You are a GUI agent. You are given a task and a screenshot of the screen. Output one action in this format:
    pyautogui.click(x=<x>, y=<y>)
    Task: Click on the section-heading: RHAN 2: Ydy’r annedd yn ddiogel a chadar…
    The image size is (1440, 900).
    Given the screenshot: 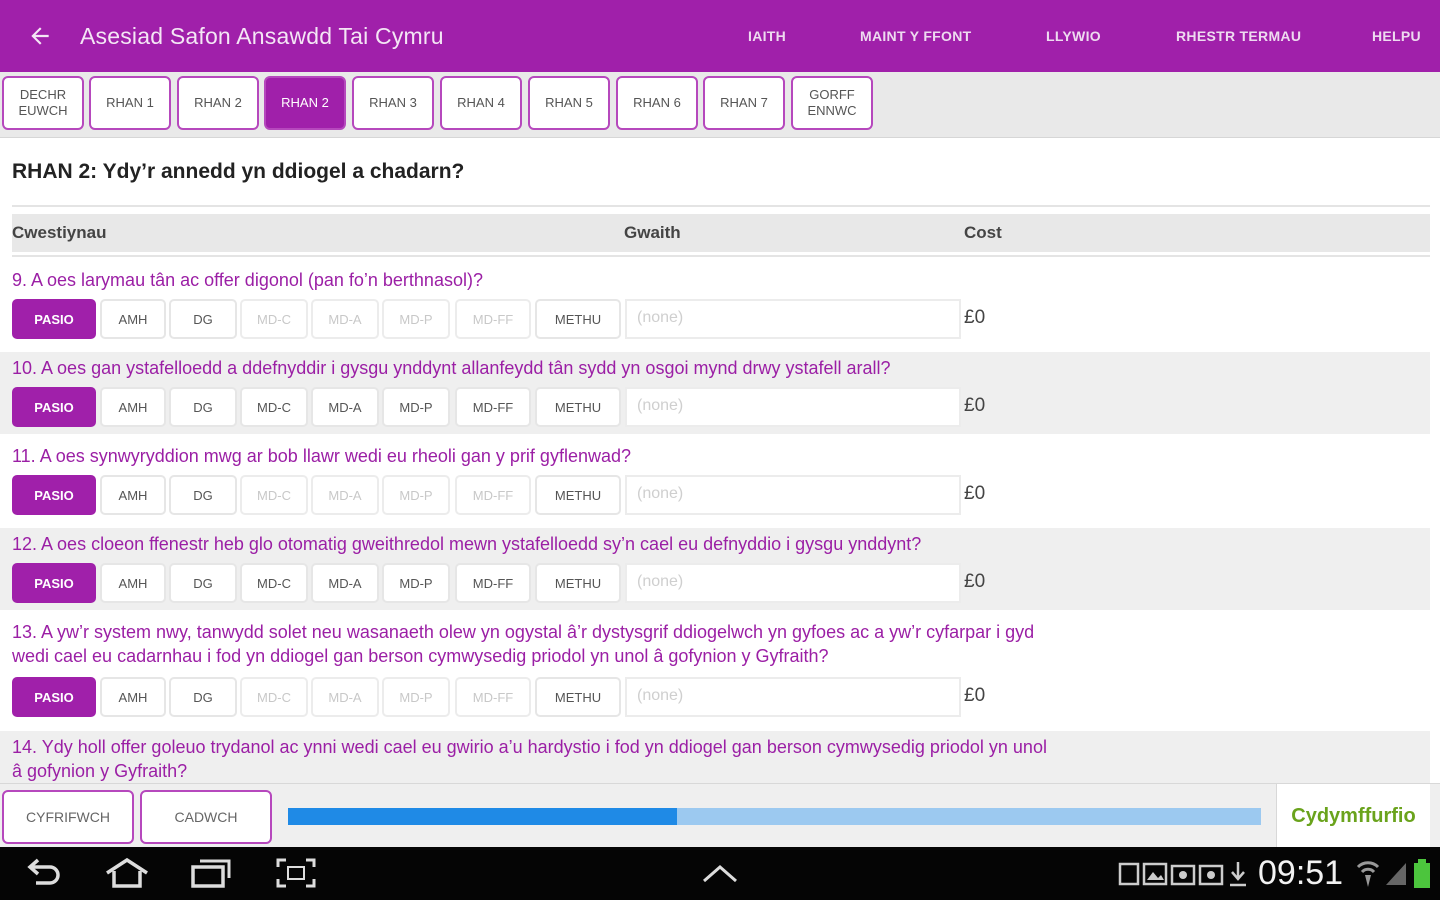 What is the action you would take?
    pyautogui.click(x=238, y=171)
    